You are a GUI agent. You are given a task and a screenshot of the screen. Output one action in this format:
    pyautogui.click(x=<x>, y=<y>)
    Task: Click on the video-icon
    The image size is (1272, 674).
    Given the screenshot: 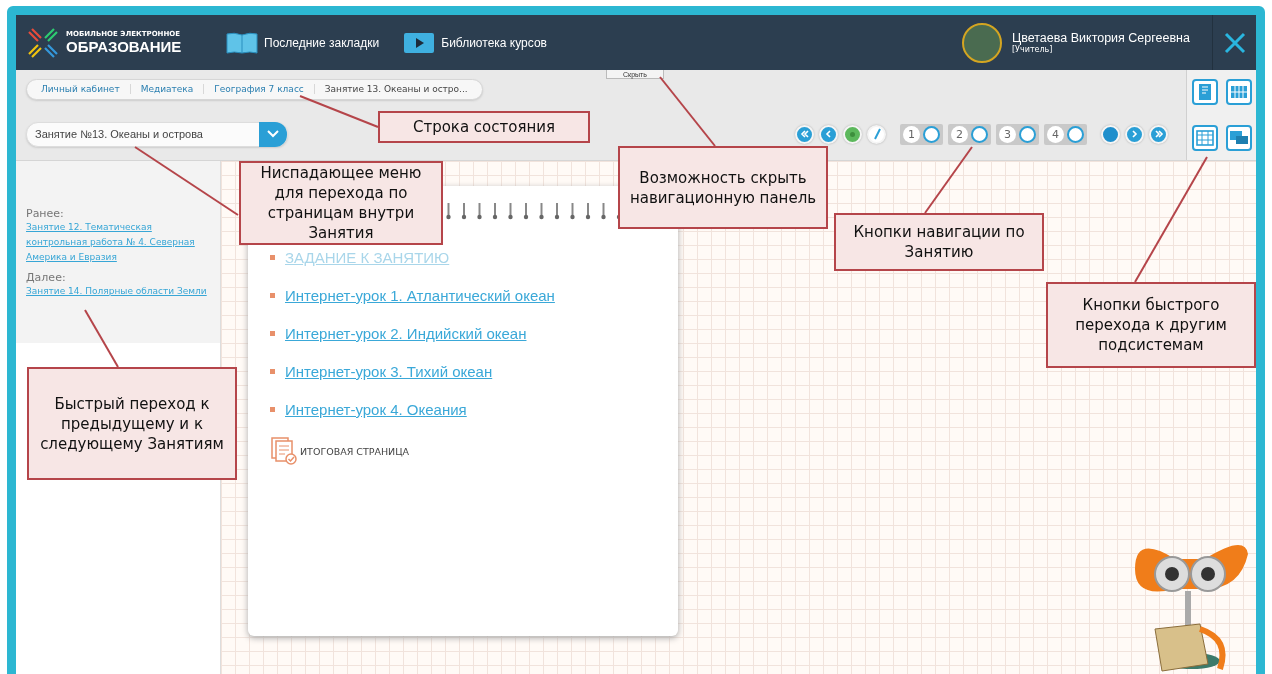 What is the action you would take?
    pyautogui.click(x=419, y=42)
    